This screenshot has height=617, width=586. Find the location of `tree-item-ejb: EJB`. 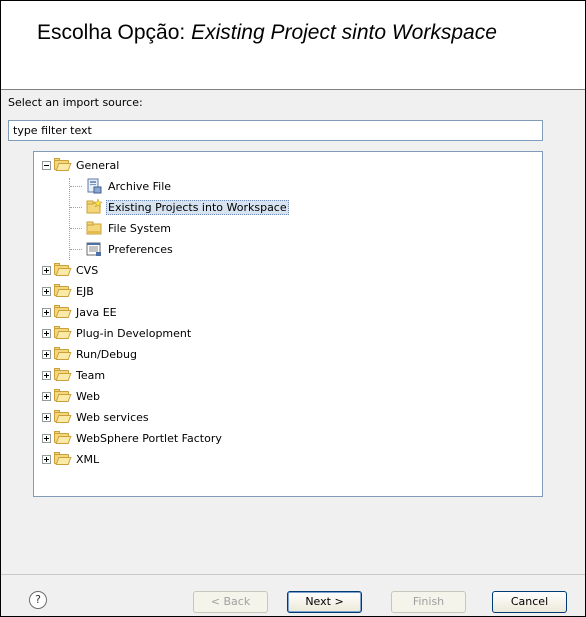

tree-item-ejb: EJB is located at coordinates (69, 291).